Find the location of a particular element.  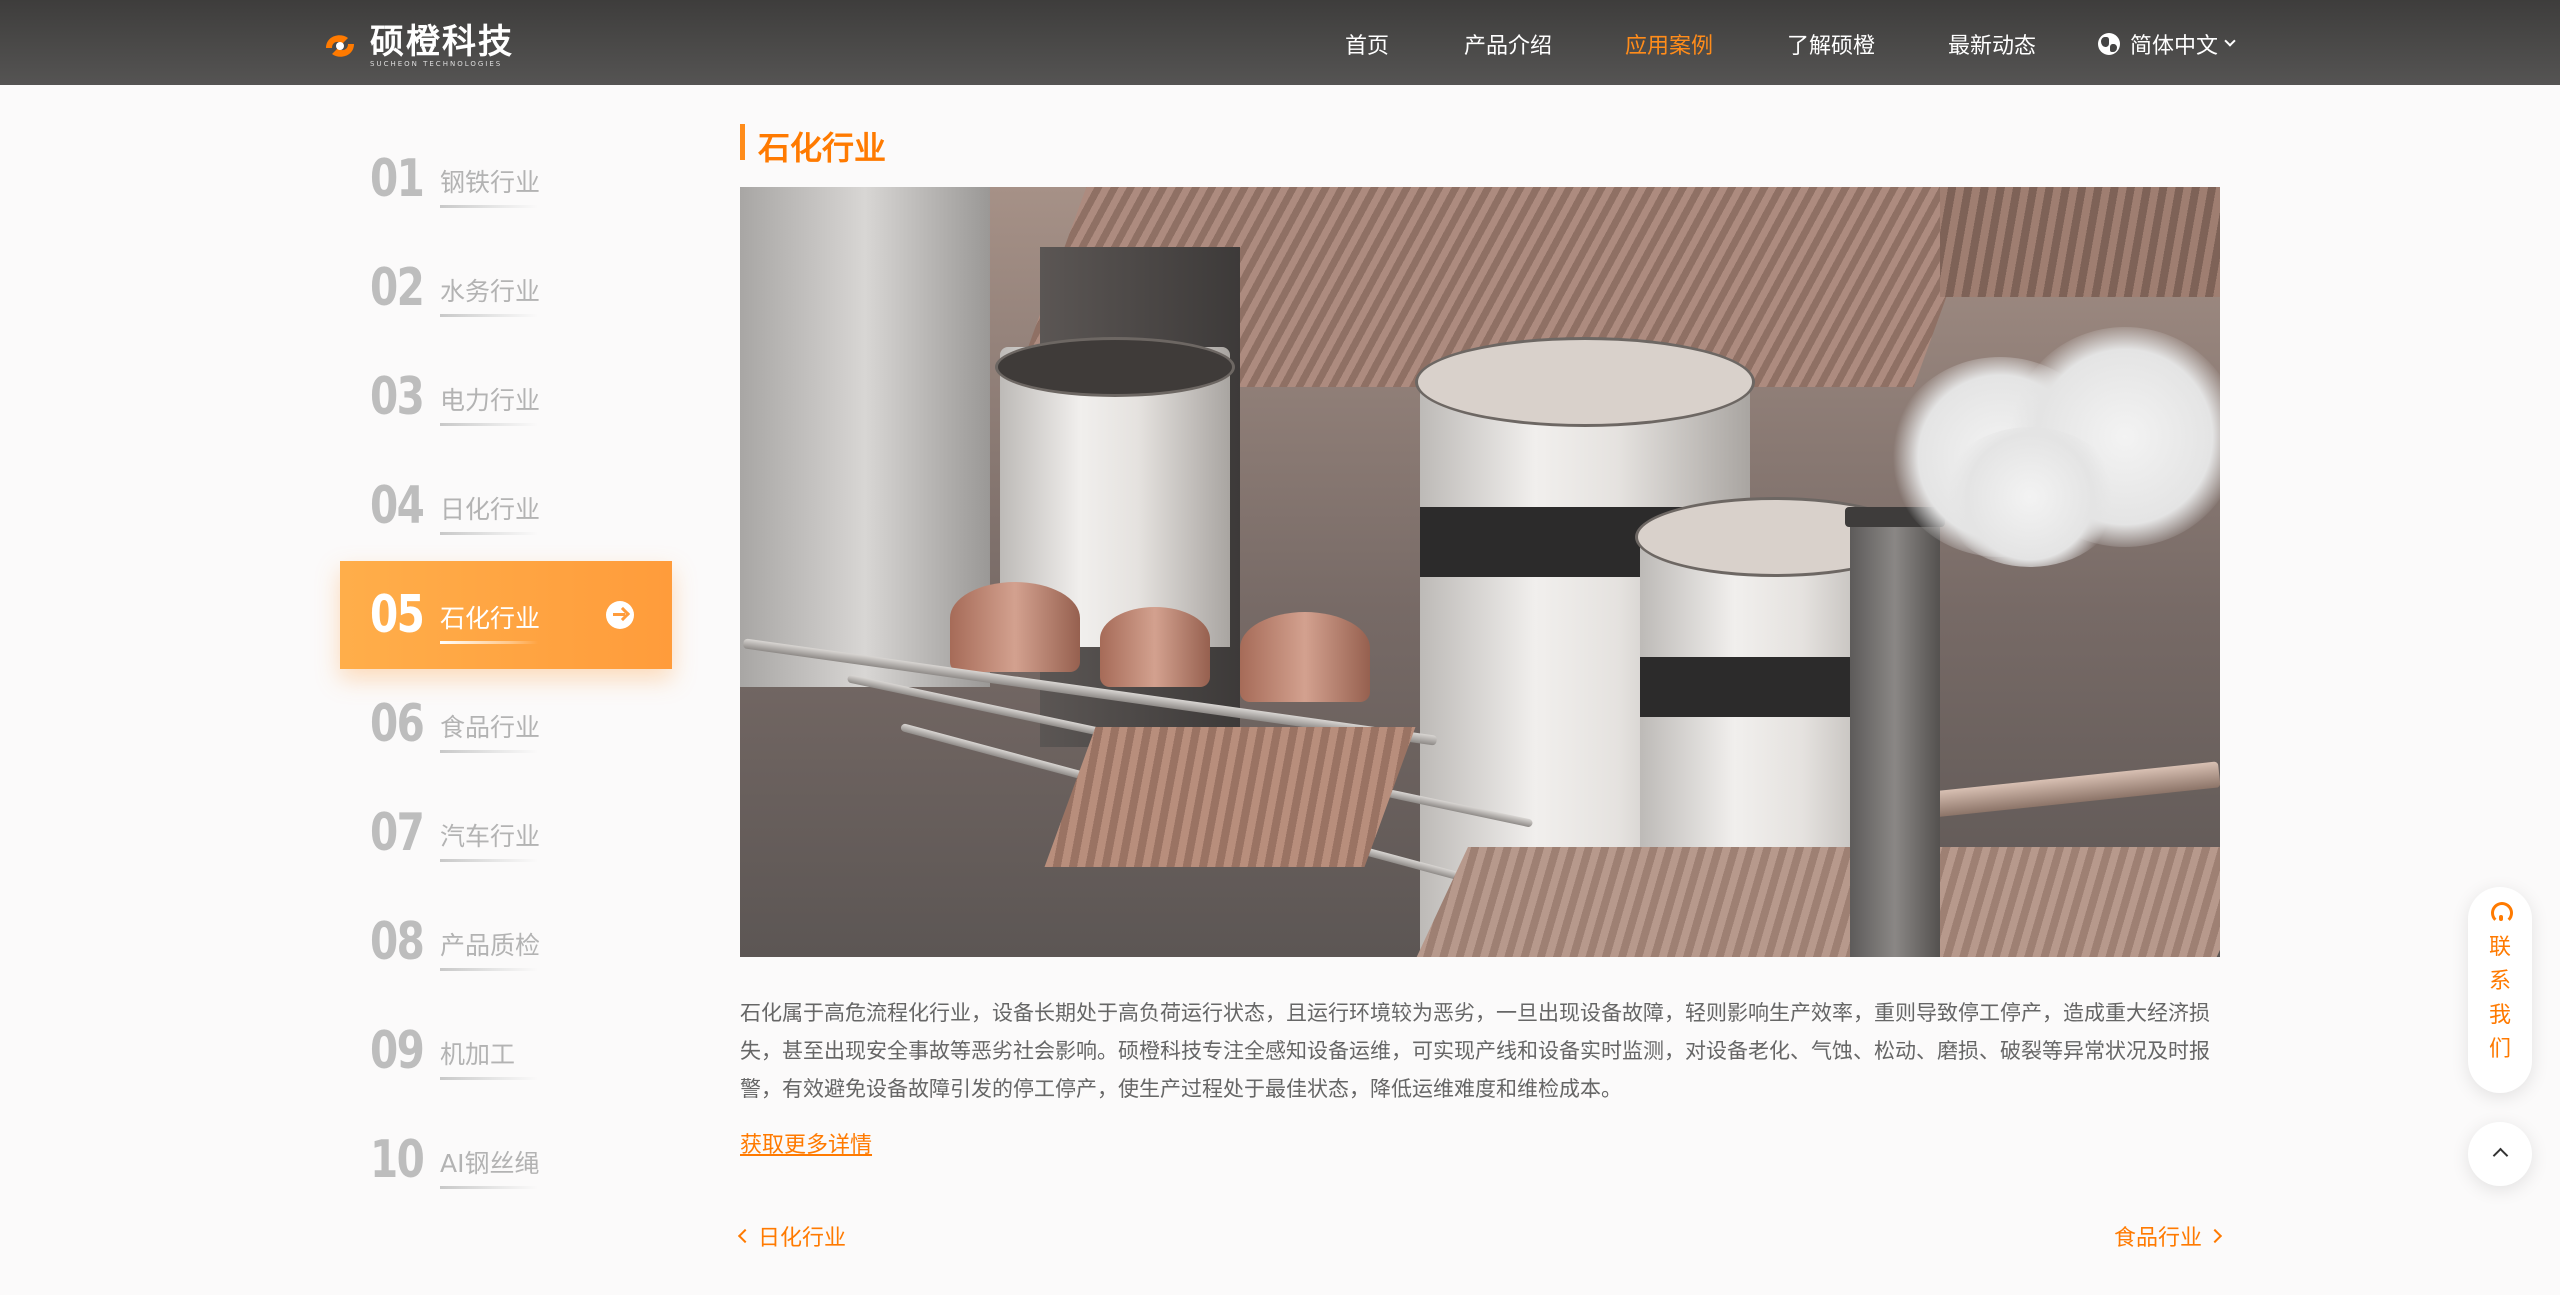

sidebar-item-food: 06 食品行业 is located at coordinates (506, 724).